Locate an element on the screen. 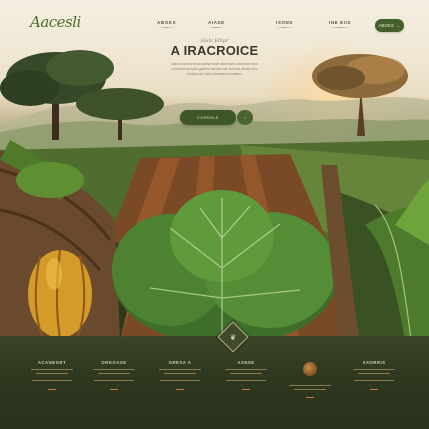 The image size is (429, 429). feature-item-1: ACANEGRT is located at coordinates (52, 375).